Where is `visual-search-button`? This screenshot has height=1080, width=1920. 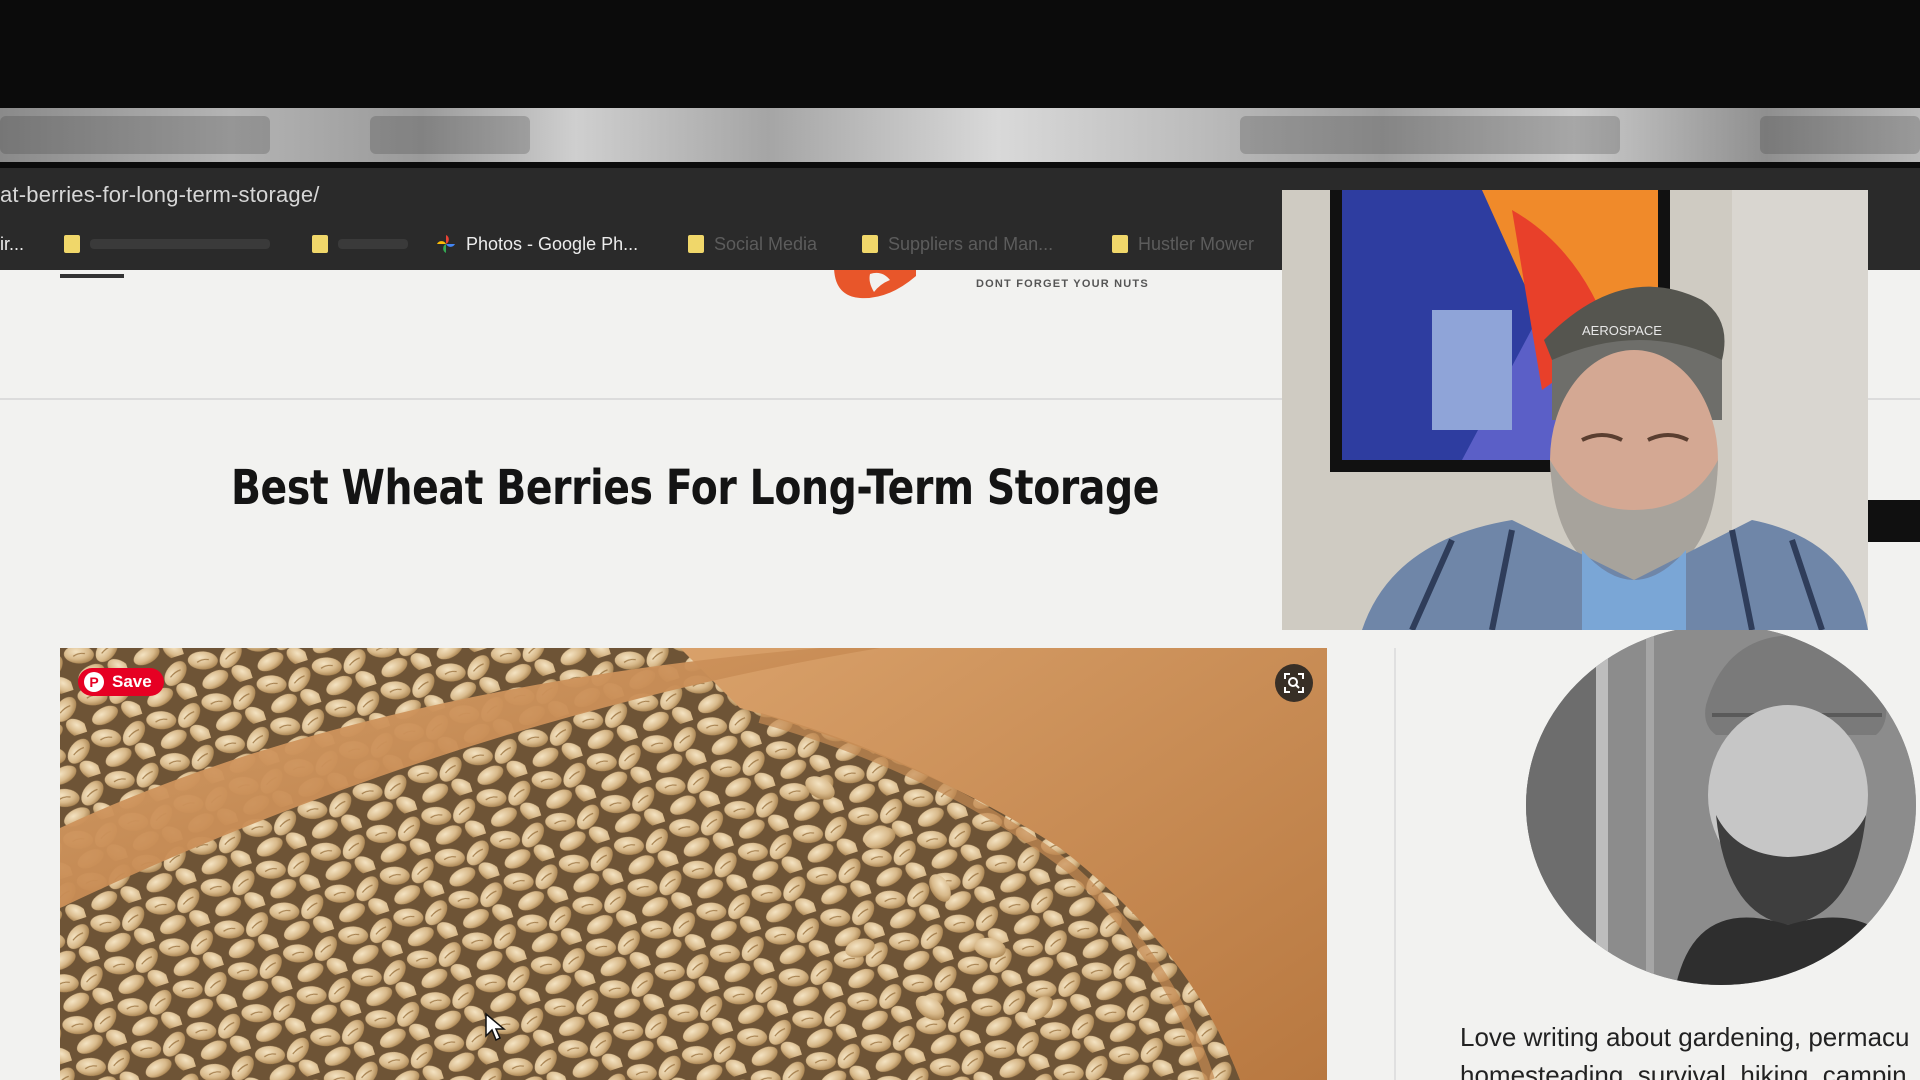
visual-search-button is located at coordinates (1294, 683).